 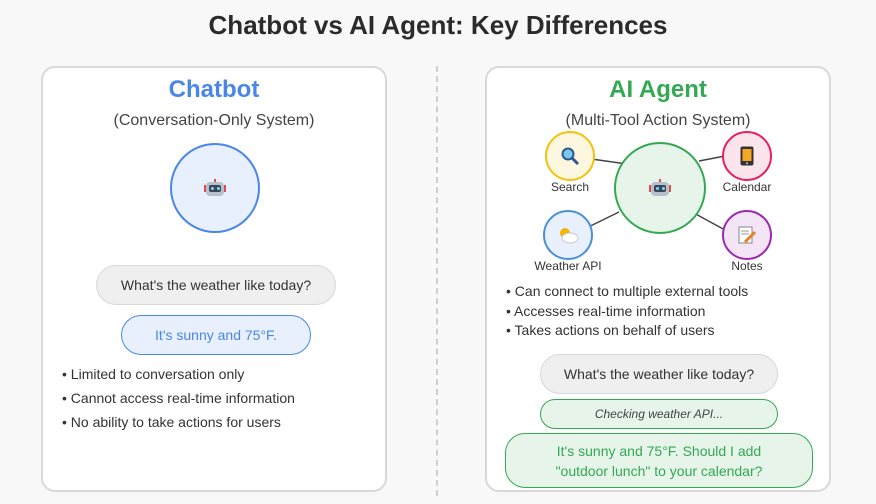 I want to click on chatbot-robot-circle, so click(x=215, y=188).